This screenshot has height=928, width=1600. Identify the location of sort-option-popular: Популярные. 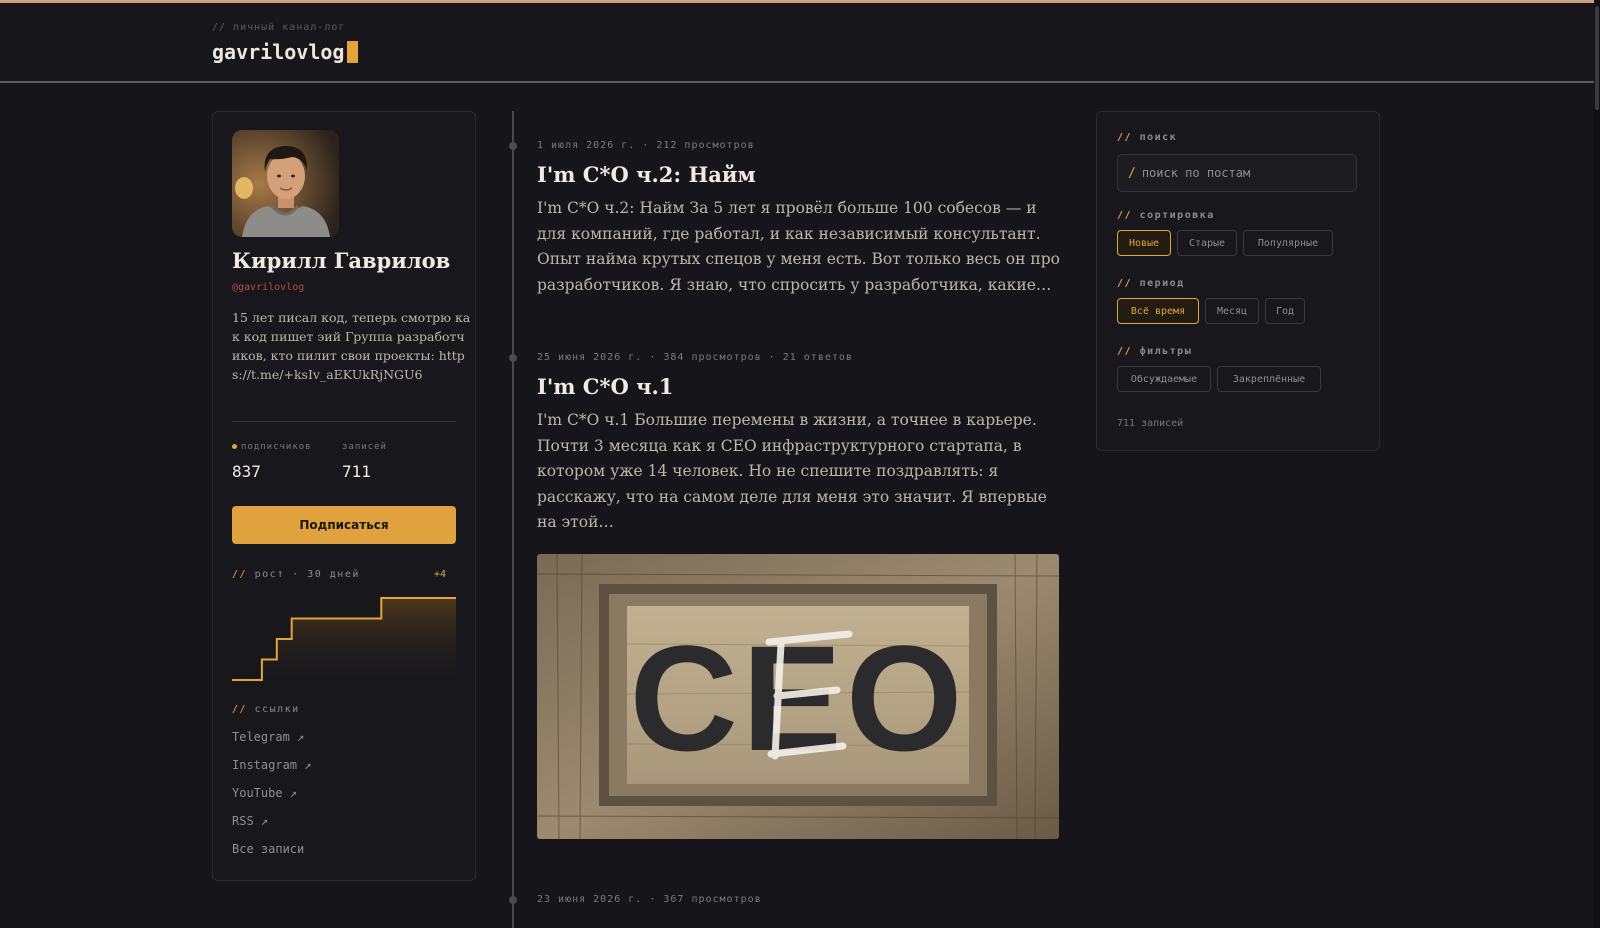
(1288, 243).